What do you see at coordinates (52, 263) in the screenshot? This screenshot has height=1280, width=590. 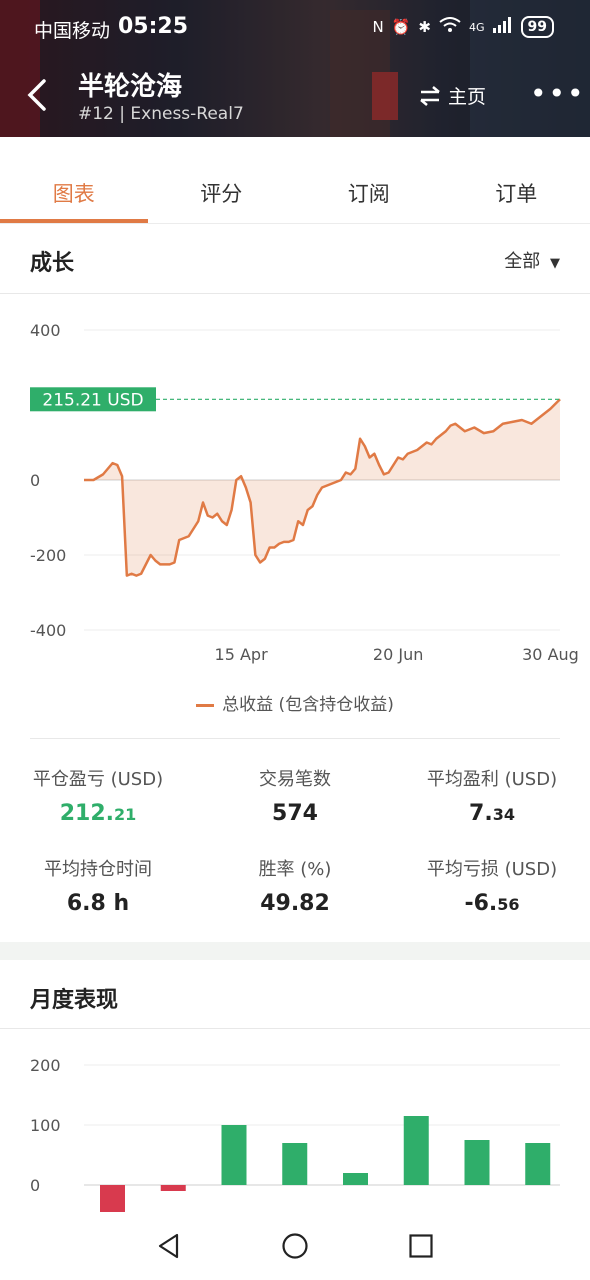 I see `growth-title: 成长` at bounding box center [52, 263].